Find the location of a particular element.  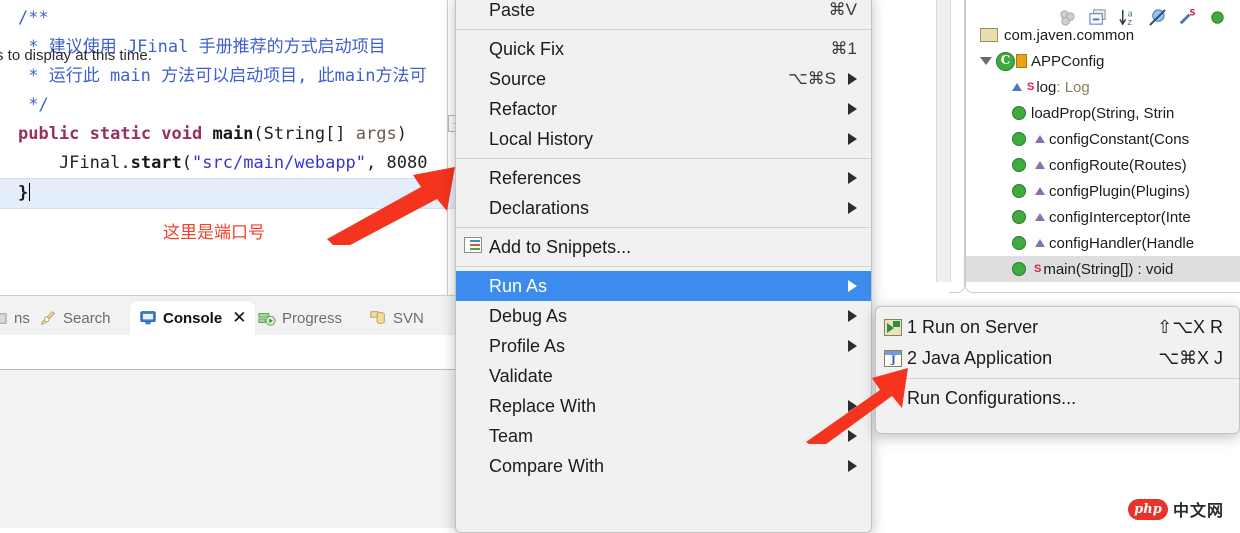

menu-item-label: Team is located at coordinates (511, 435).